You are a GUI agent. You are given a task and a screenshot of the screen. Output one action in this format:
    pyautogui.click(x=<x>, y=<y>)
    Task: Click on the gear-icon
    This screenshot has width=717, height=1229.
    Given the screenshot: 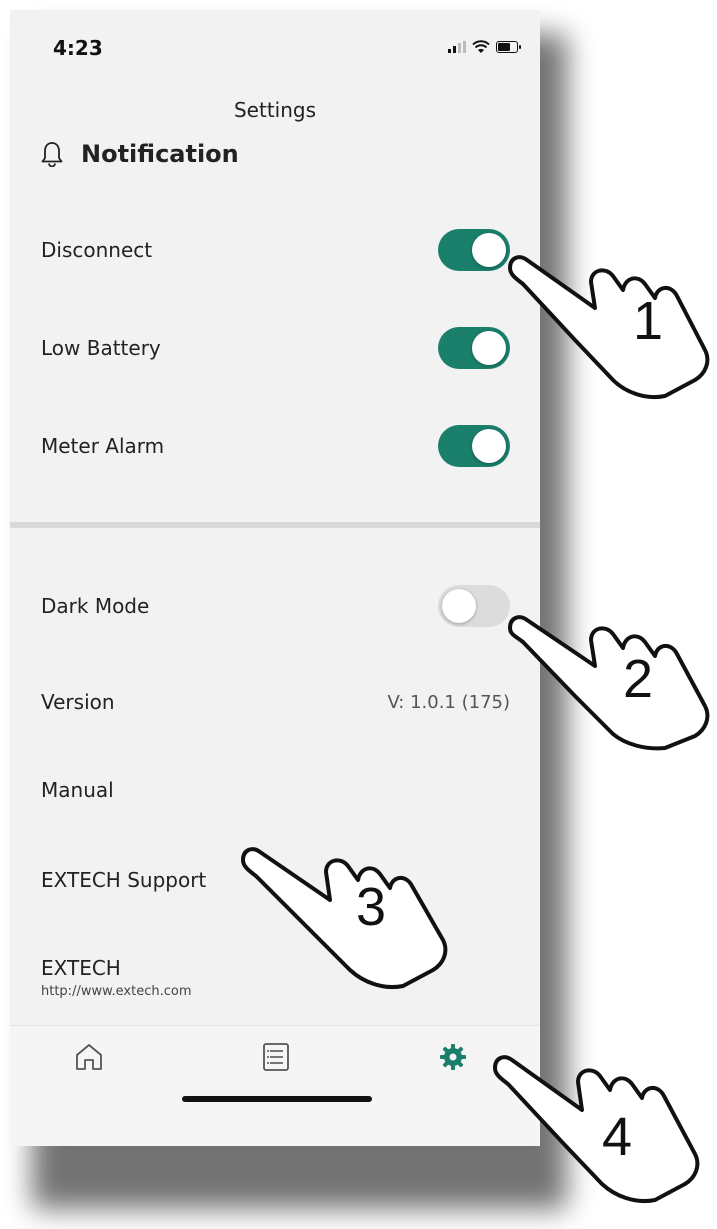 What is the action you would take?
    pyautogui.click(x=453, y=1057)
    